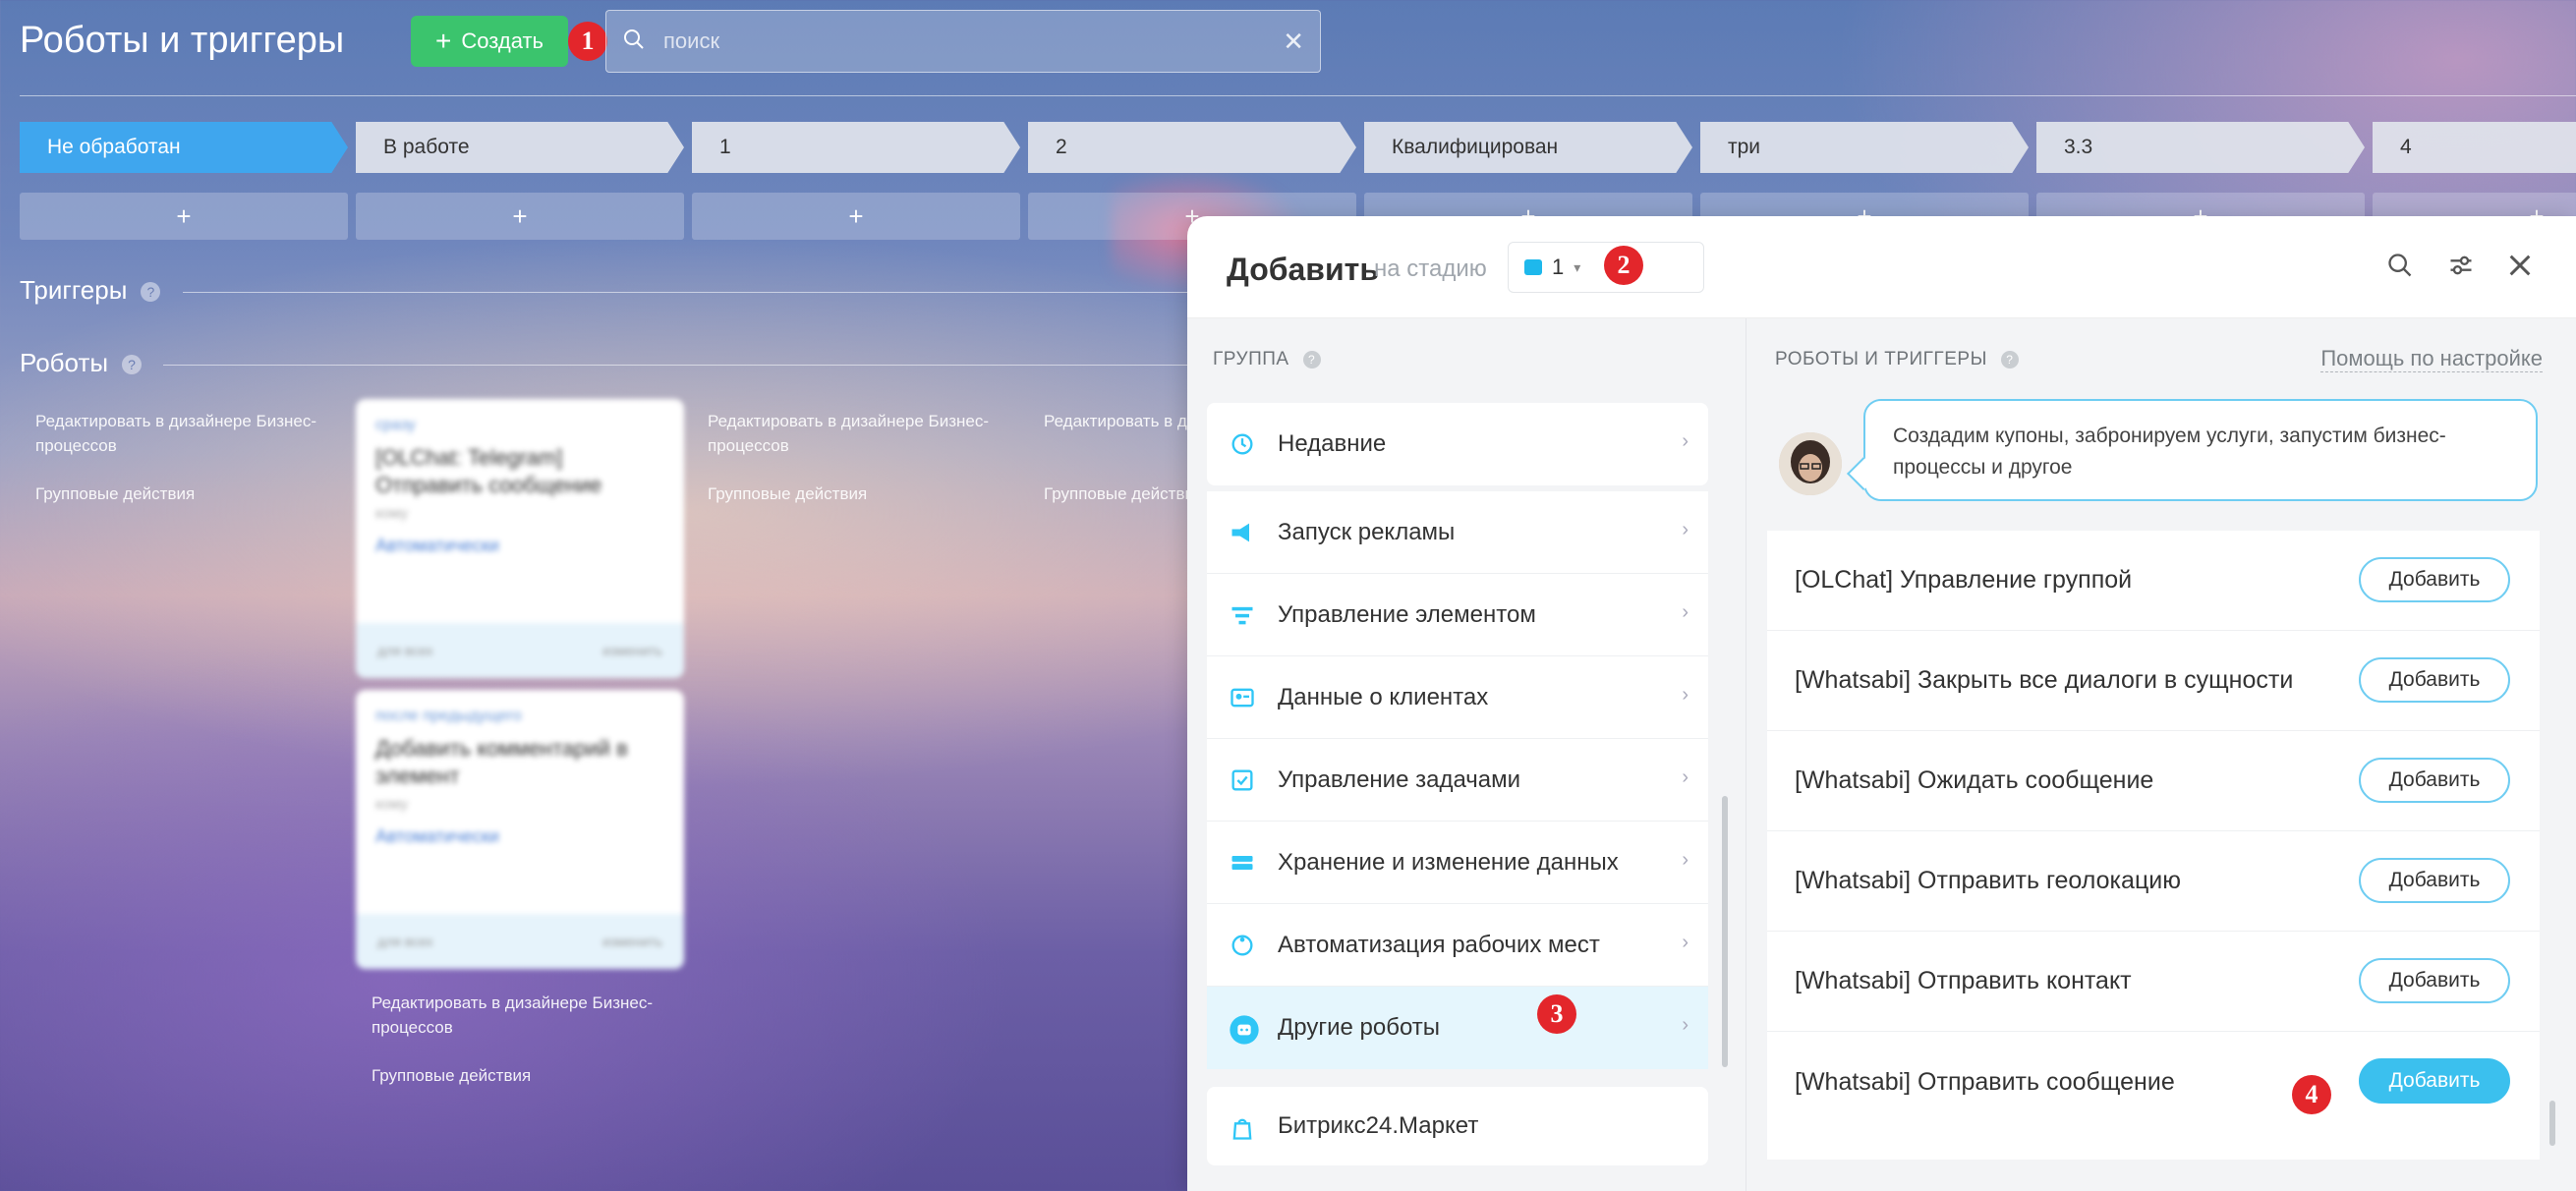 Image resolution: width=2576 pixels, height=1191 pixels. I want to click on robot-title: Добавить комментарий в элемент, so click(501, 762).